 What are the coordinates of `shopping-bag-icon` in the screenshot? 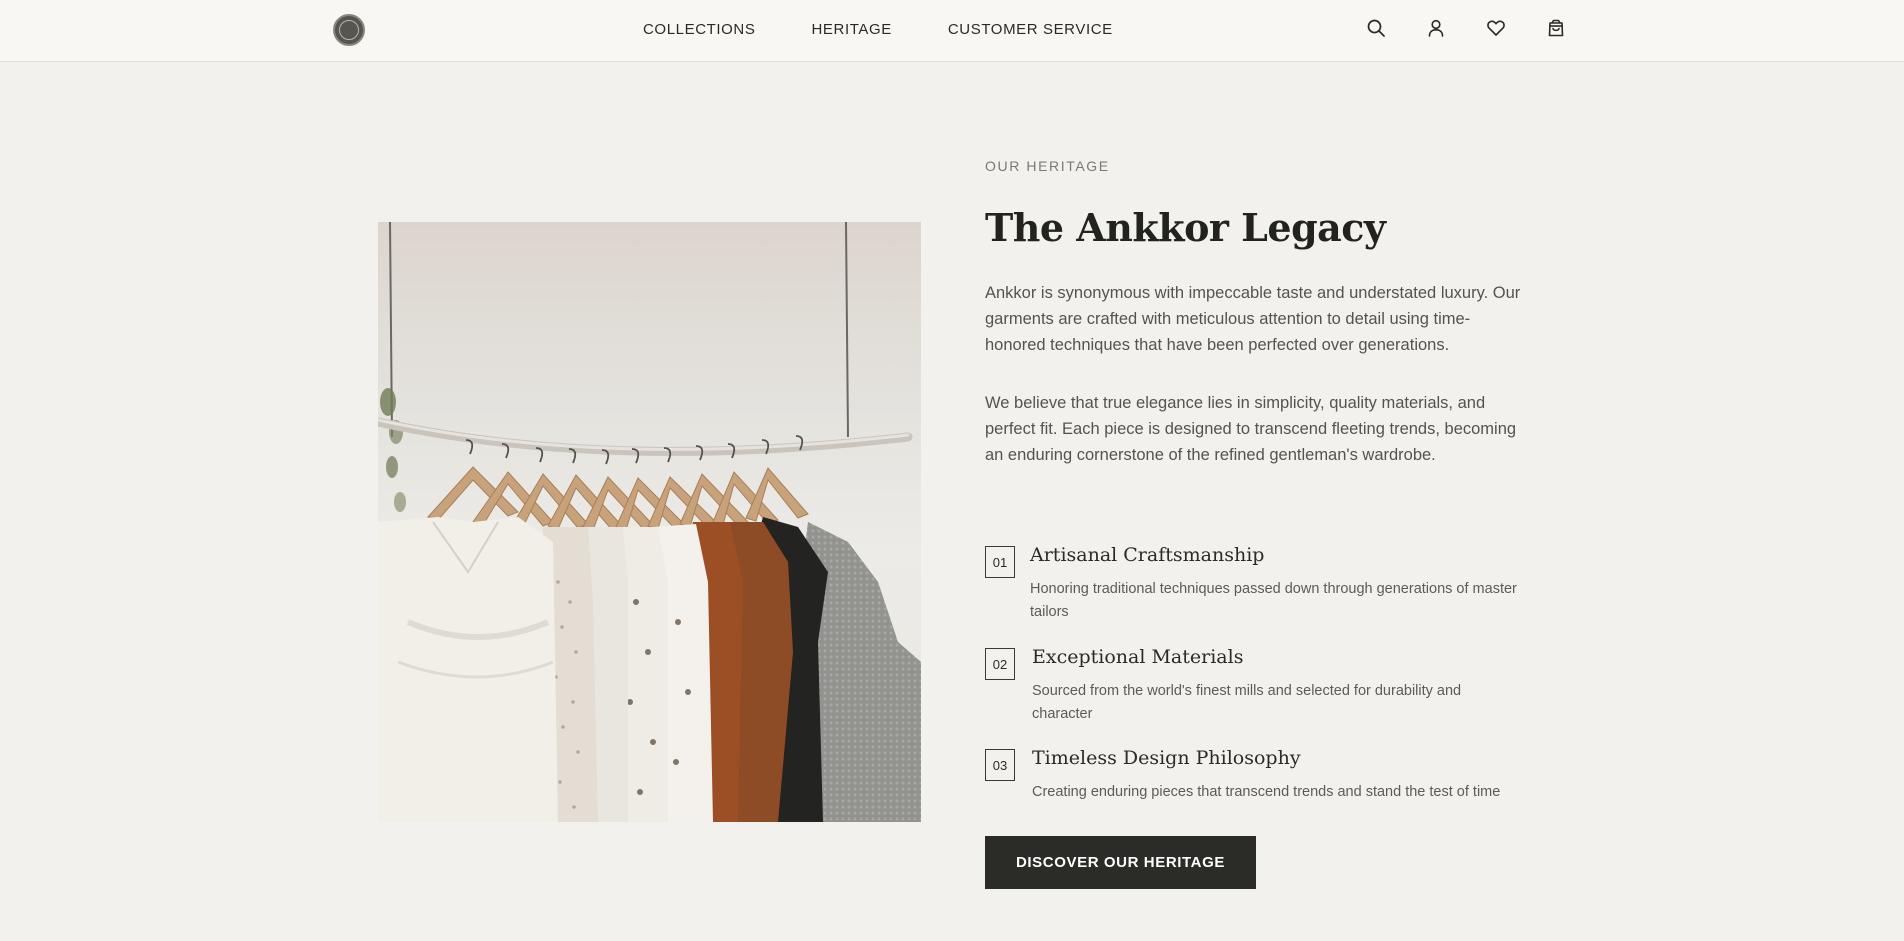 It's located at (1556, 28).